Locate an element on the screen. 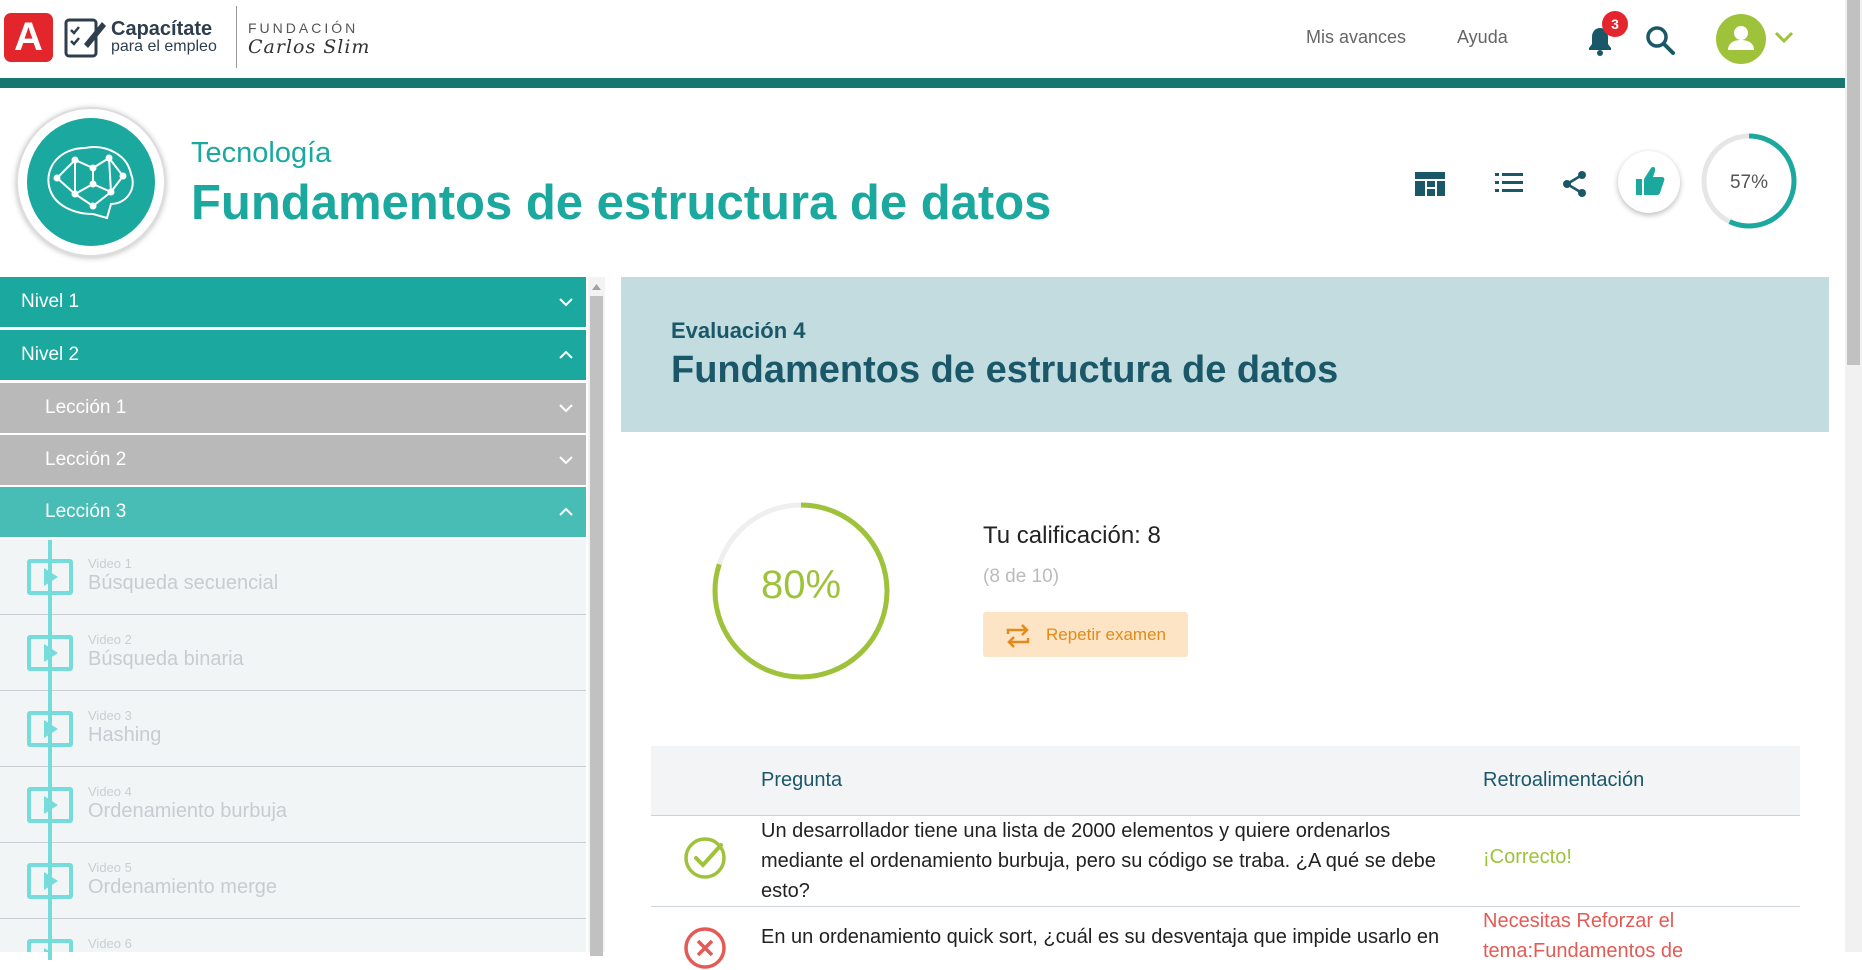 This screenshot has height=970, width=1862. foundation-label: FUNDACIÓN is located at coordinates (303, 28).